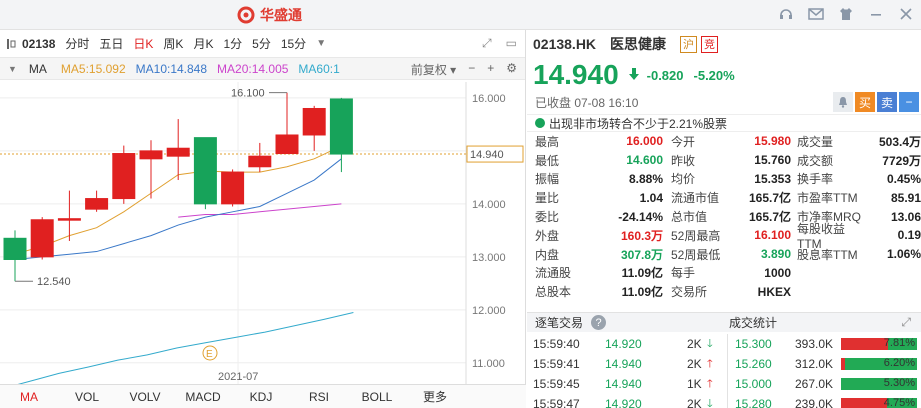 Image resolution: width=921 pixels, height=408 pixels. What do you see at coordinates (846, 14) in the screenshot?
I see `shirt-icon` at bounding box center [846, 14].